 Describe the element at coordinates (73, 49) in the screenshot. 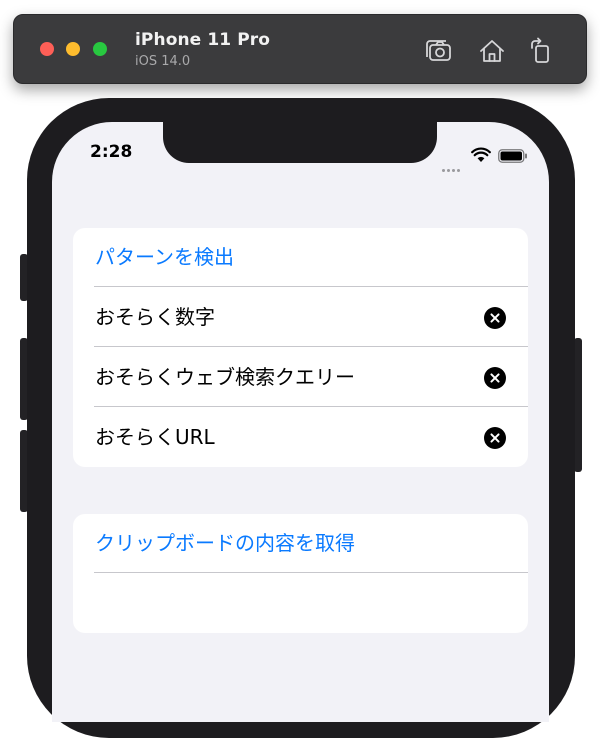

I see `minimize-window-button` at that location.